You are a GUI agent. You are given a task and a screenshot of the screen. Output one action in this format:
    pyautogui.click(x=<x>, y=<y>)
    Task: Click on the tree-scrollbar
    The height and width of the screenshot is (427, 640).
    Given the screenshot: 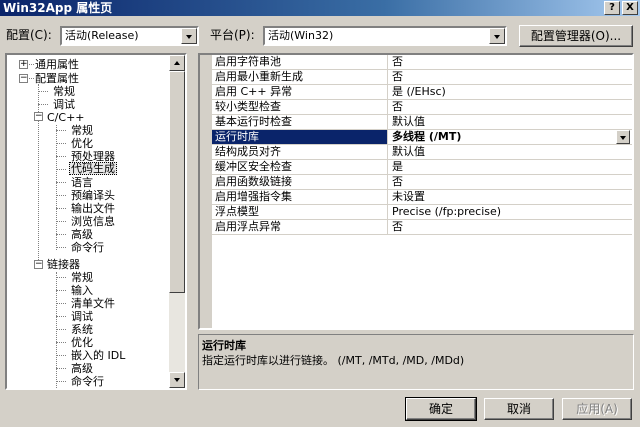 What is the action you would take?
    pyautogui.click(x=177, y=221)
    